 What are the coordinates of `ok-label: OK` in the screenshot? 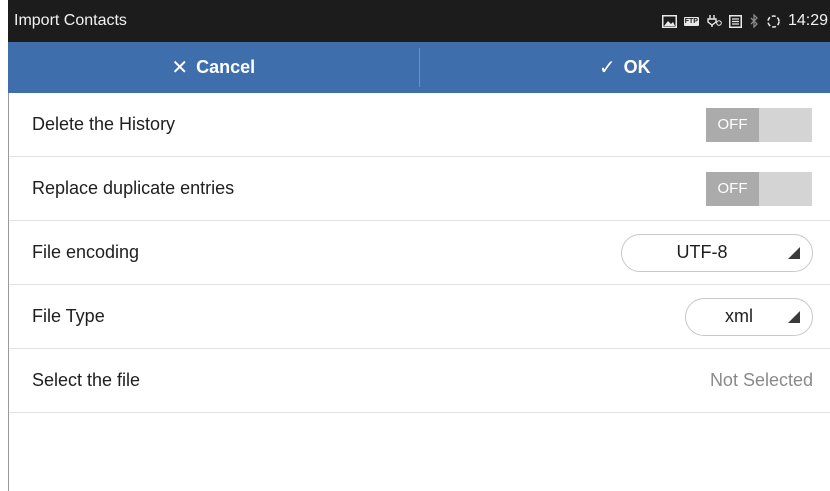 It's located at (637, 67).